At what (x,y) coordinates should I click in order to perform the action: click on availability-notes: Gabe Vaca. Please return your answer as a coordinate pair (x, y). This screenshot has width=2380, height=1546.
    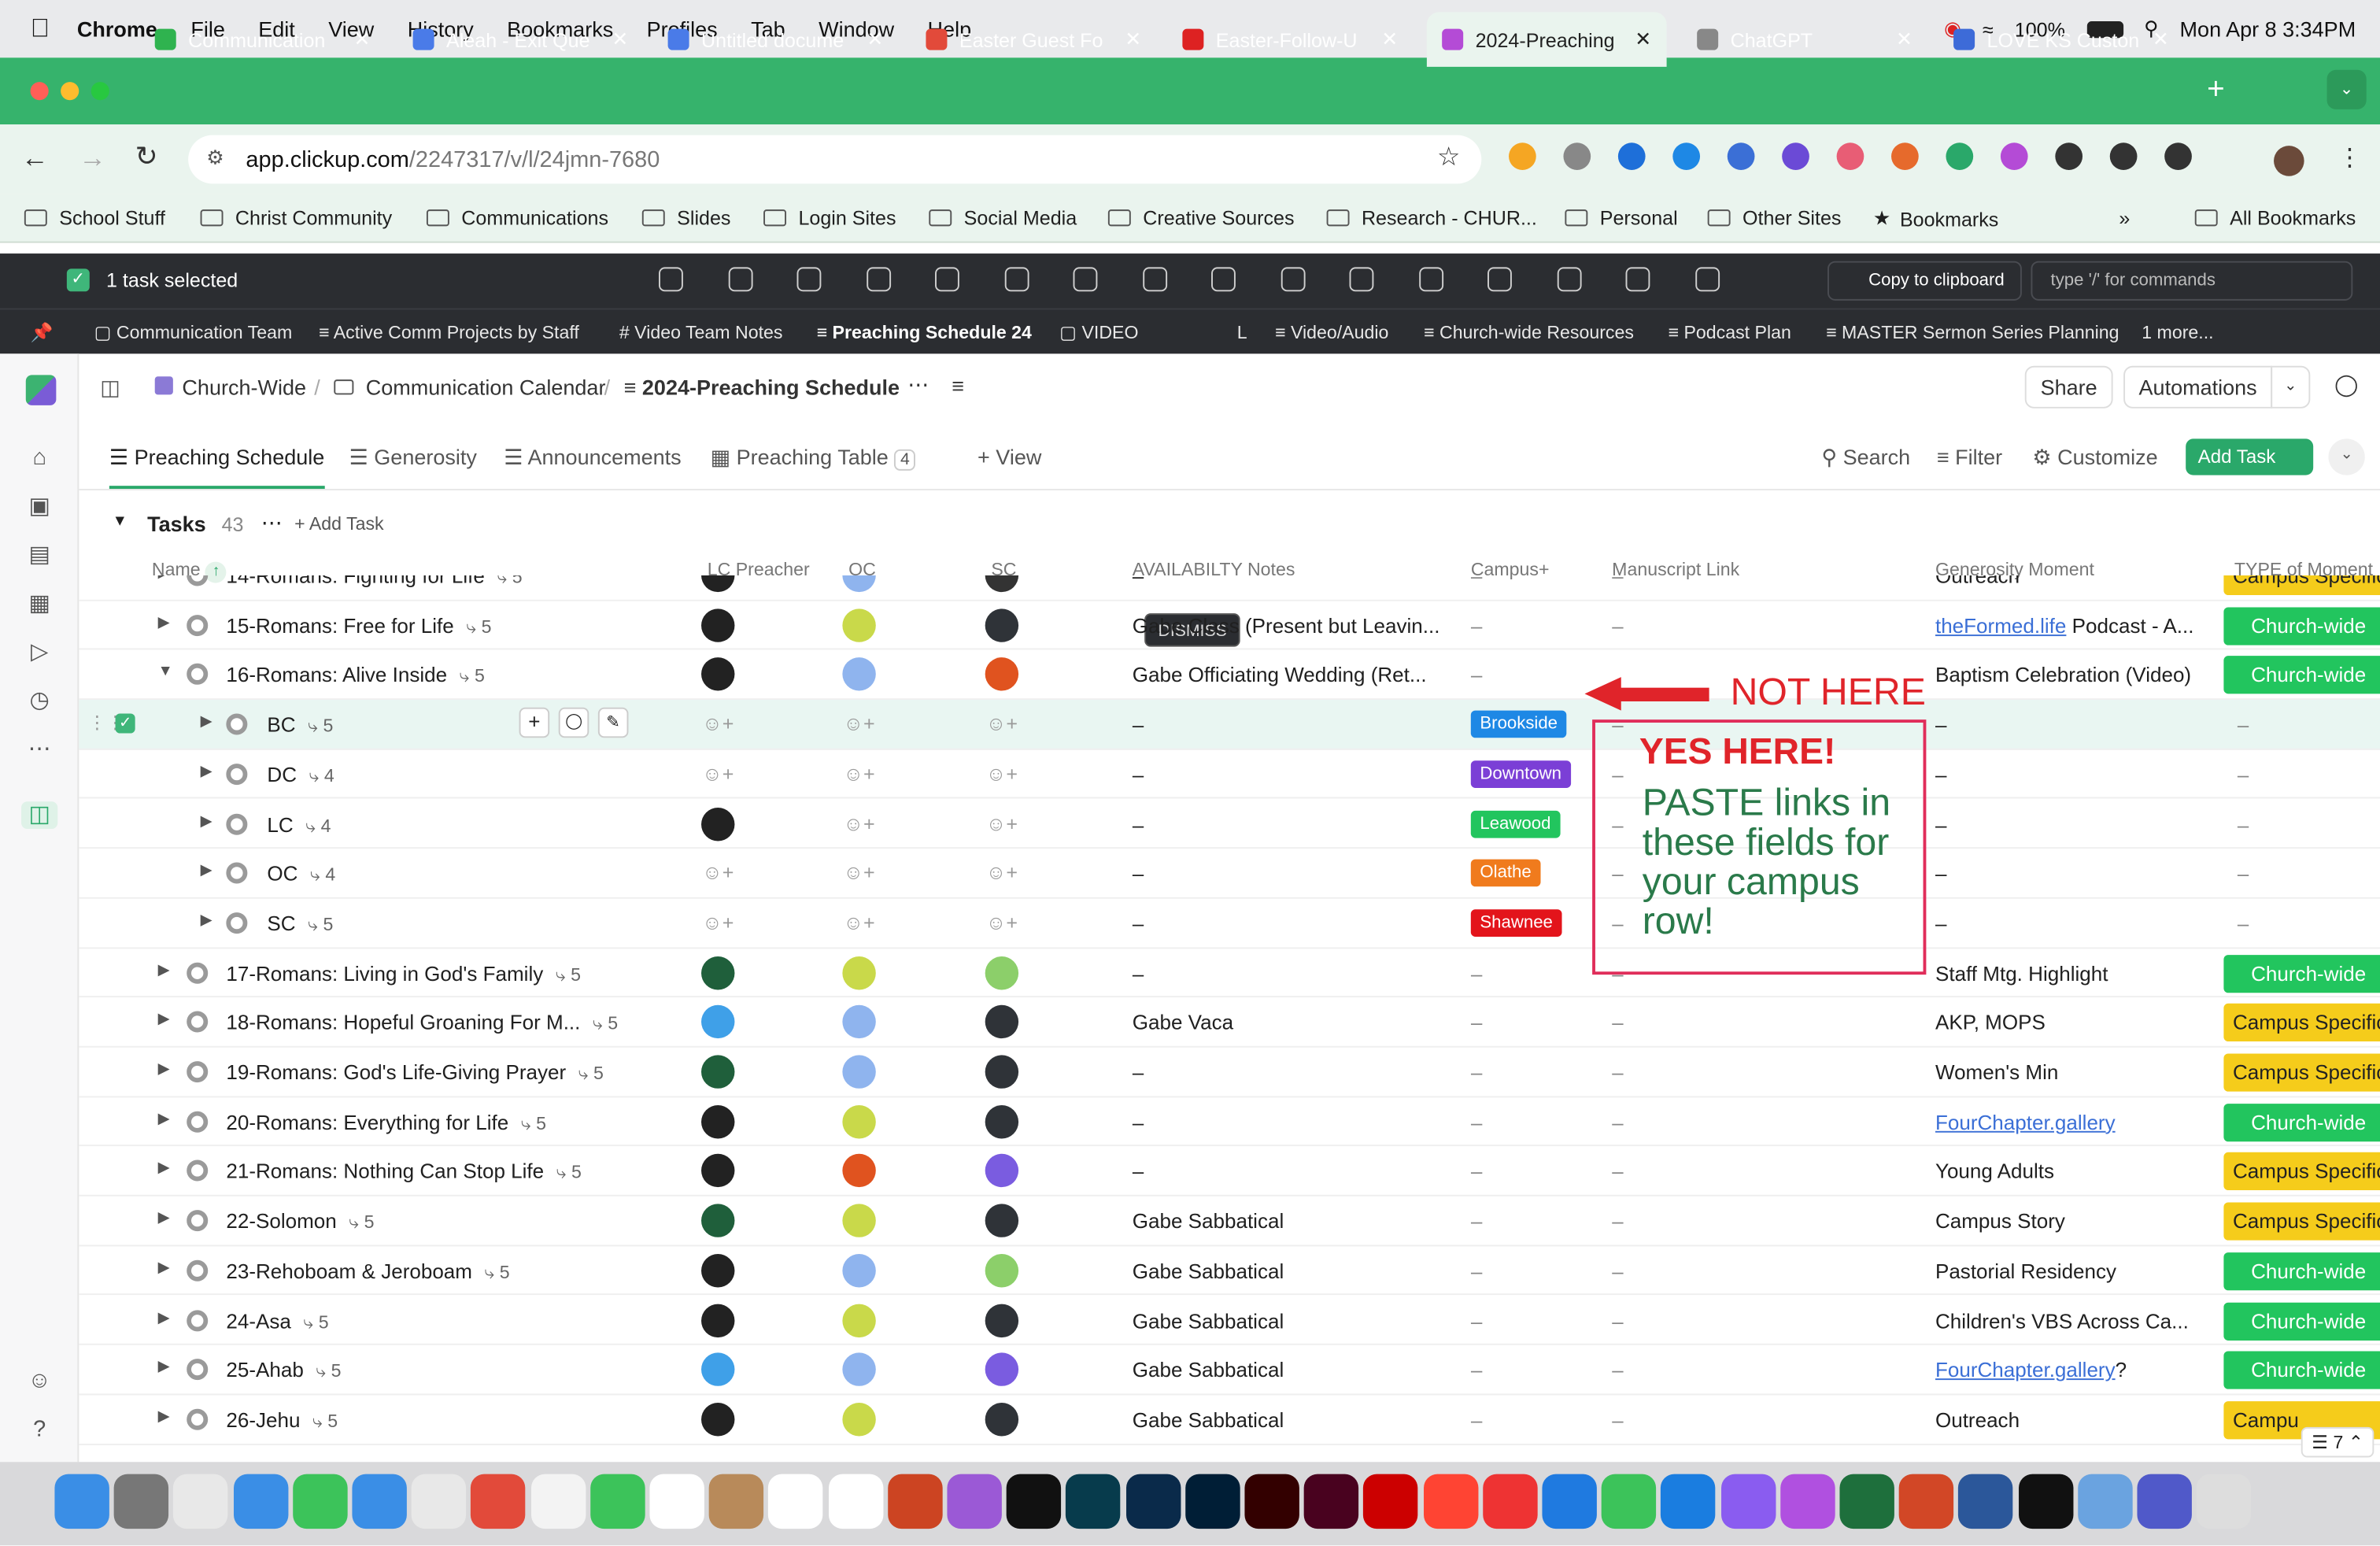
    Looking at the image, I should click on (1288, 1023).